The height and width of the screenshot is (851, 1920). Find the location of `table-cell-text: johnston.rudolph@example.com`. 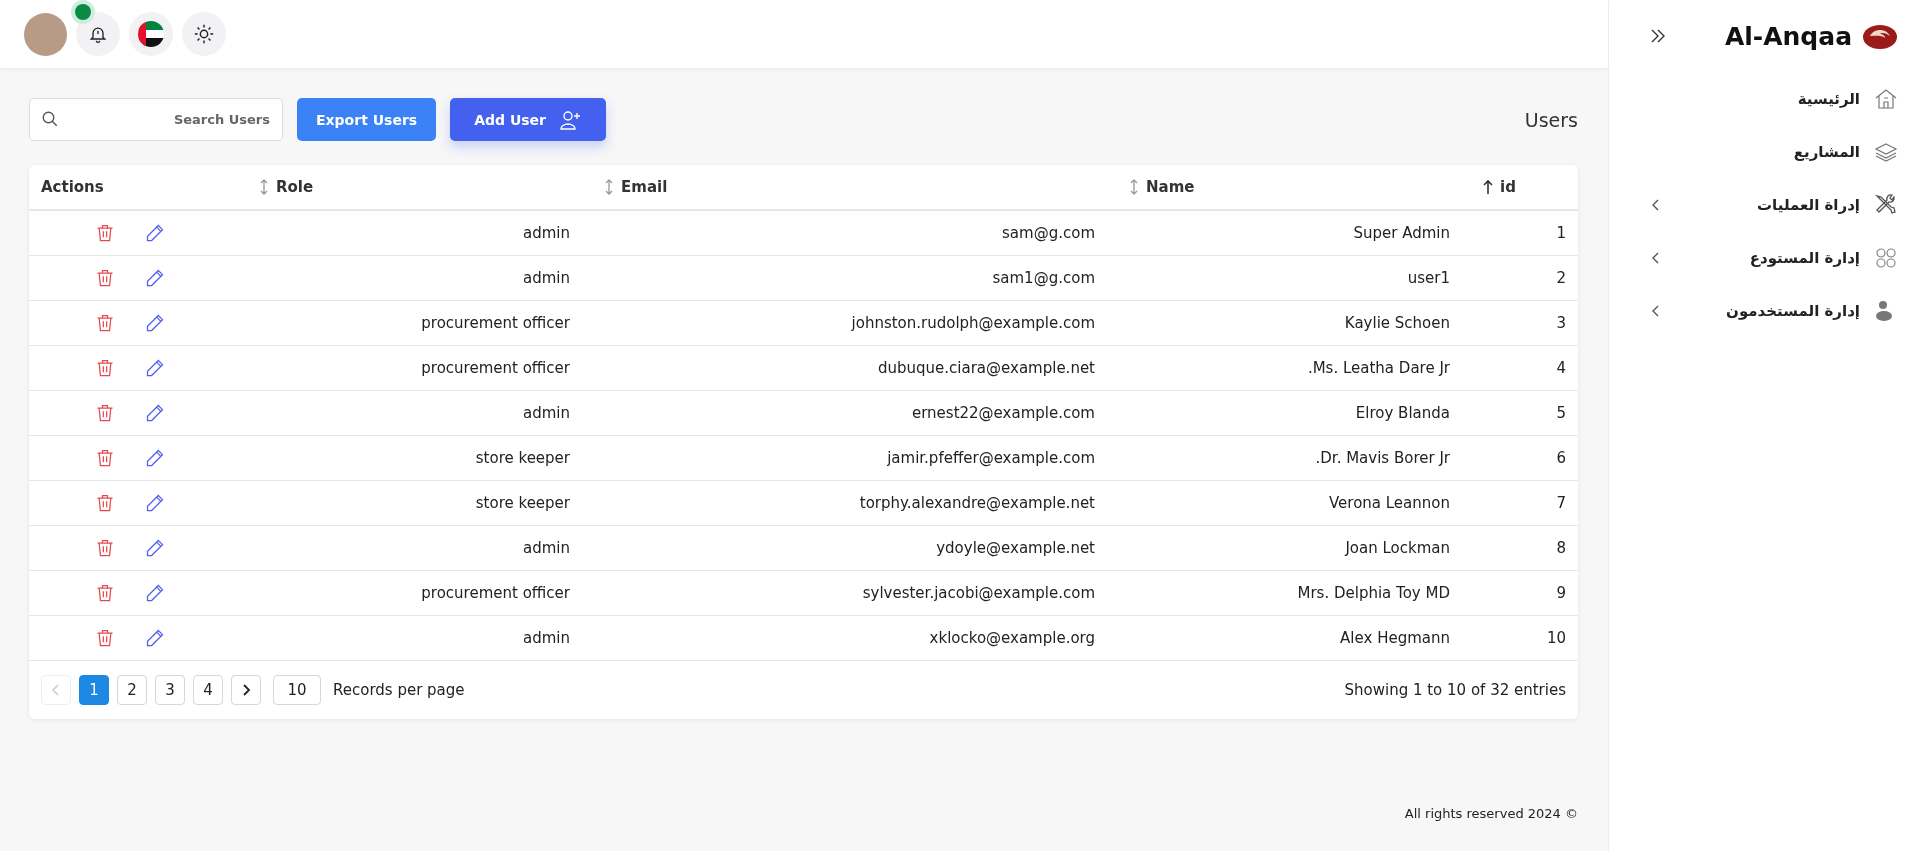

table-cell-text: johnston.rudolph@example.com is located at coordinates (973, 323).